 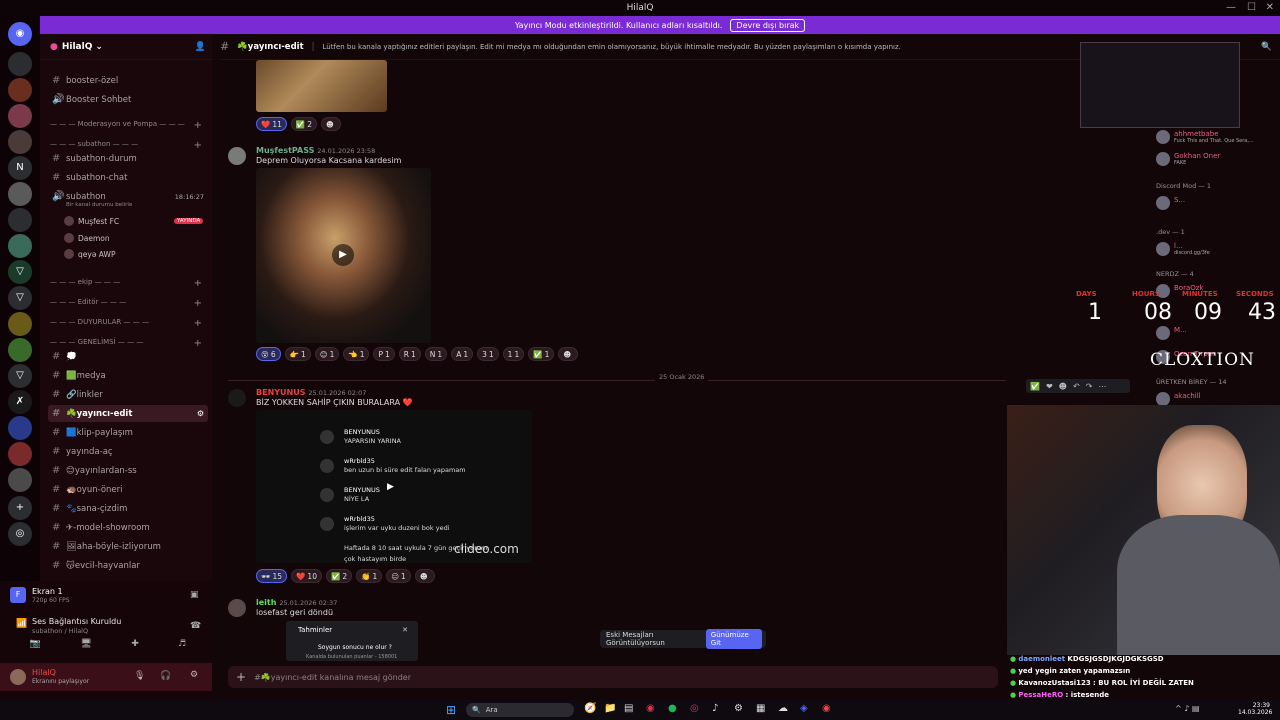 I want to click on maximize-icon: ☐, so click(x=1251, y=7).